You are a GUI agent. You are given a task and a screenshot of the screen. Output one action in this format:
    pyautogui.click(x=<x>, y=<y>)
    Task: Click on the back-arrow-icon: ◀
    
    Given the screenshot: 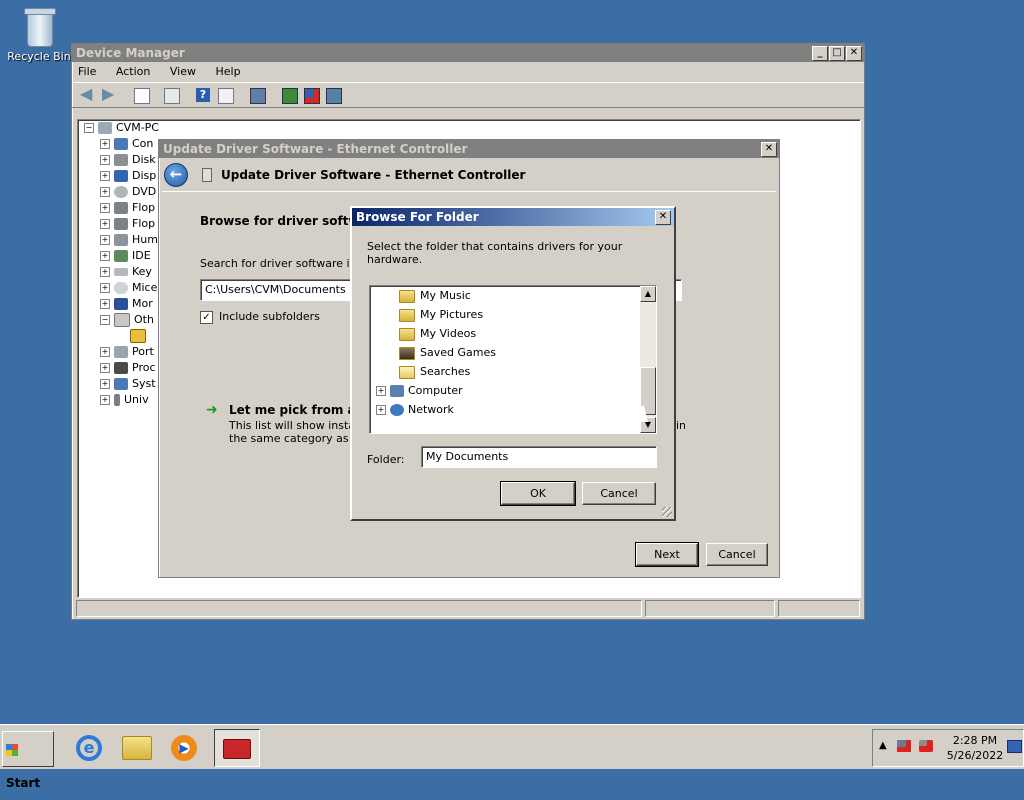 What is the action you would take?
    pyautogui.click(x=87, y=94)
    